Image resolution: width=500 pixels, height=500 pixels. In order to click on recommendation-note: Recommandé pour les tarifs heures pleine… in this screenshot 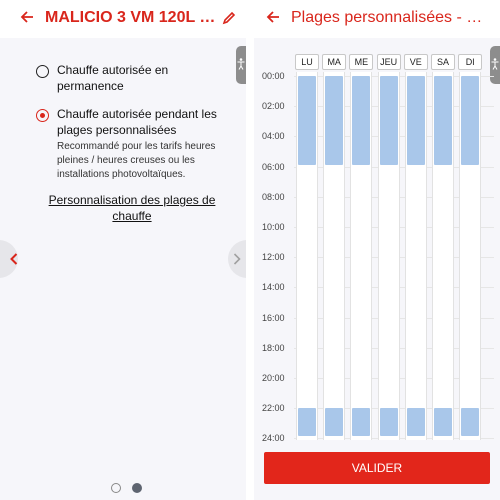, I will do `click(136, 160)`.